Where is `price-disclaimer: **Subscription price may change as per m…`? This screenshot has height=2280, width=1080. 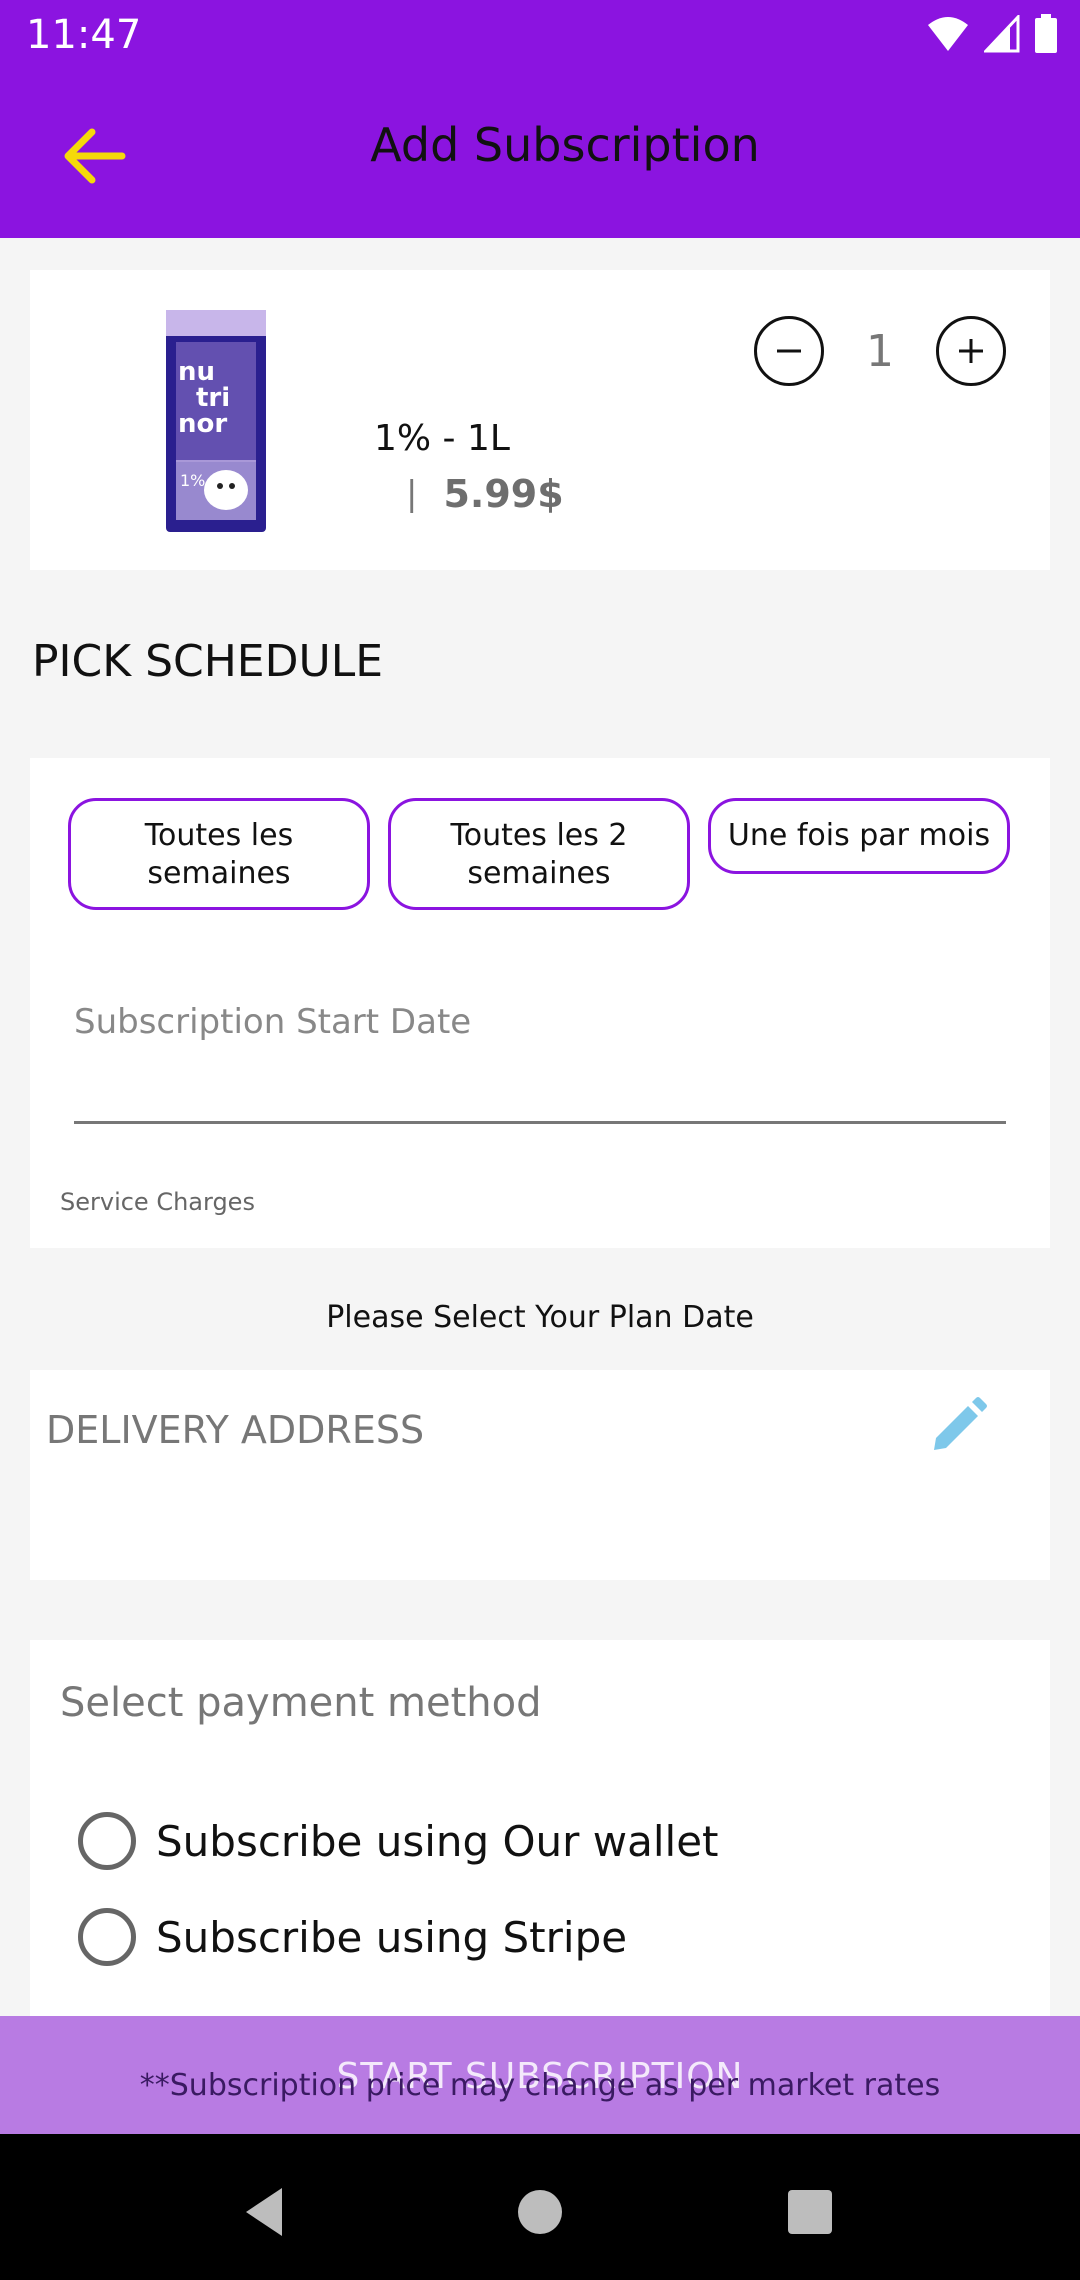
price-disclaimer: **Subscription price may change as per m… is located at coordinates (540, 2085).